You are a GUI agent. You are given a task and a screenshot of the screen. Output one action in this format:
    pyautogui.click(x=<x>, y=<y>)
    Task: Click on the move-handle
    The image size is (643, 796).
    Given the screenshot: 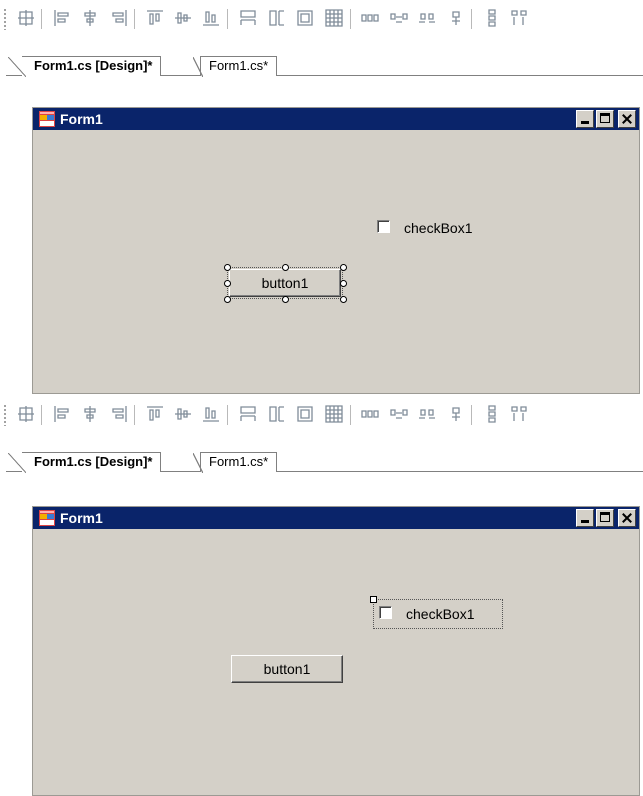 What is the action you would take?
    pyautogui.click(x=373, y=599)
    